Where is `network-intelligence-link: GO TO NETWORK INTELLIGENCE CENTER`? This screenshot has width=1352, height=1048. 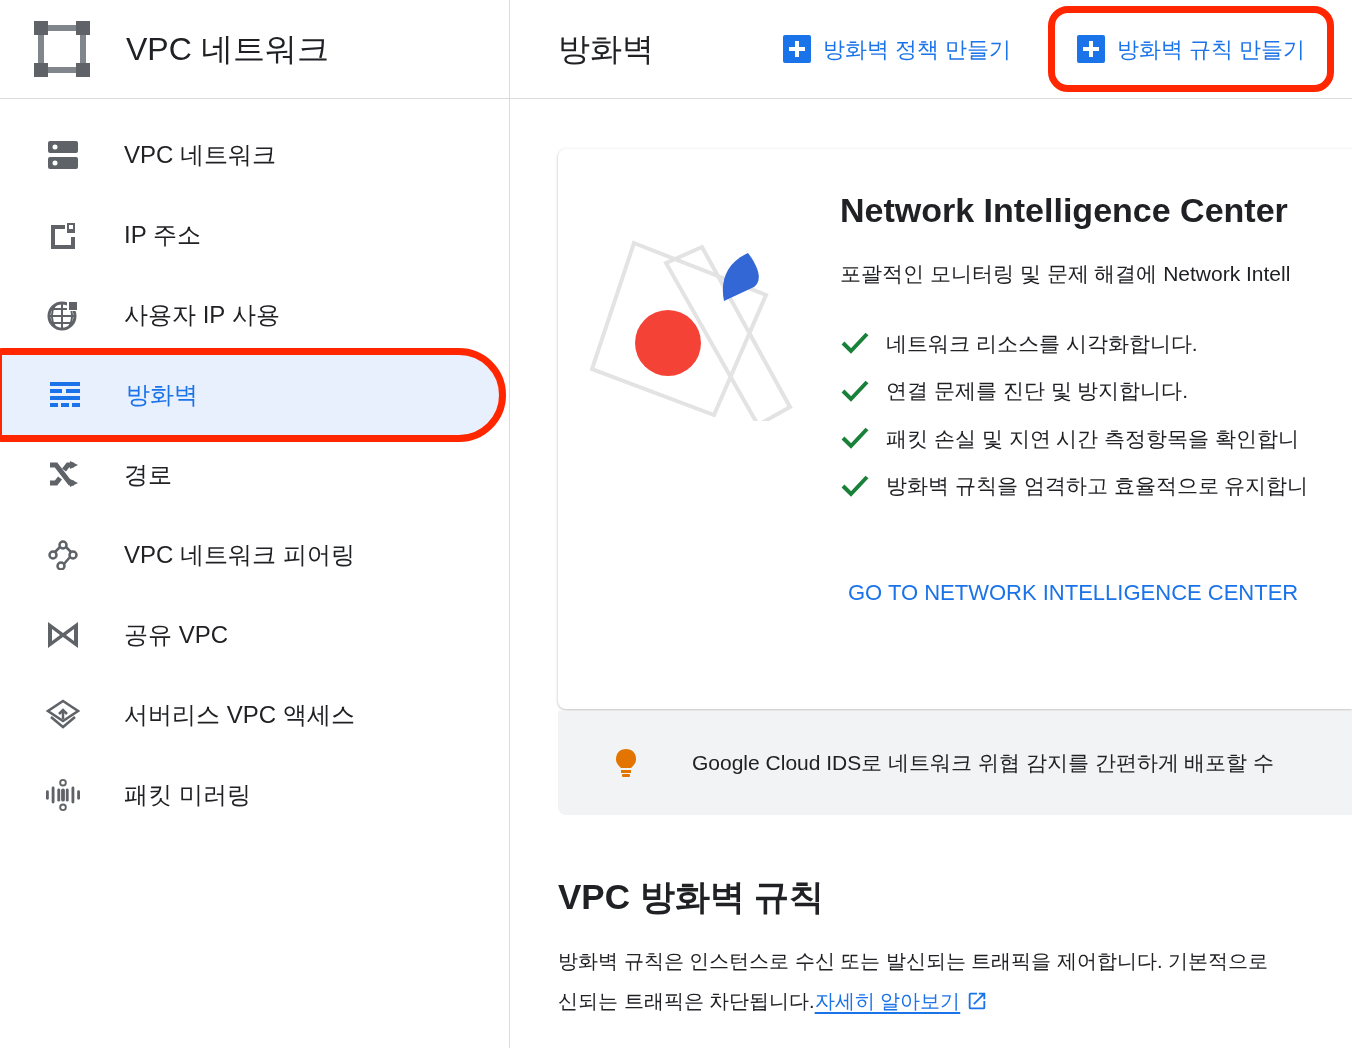 network-intelligence-link: GO TO NETWORK INTELLIGENCE CENTER is located at coordinates (1078, 592).